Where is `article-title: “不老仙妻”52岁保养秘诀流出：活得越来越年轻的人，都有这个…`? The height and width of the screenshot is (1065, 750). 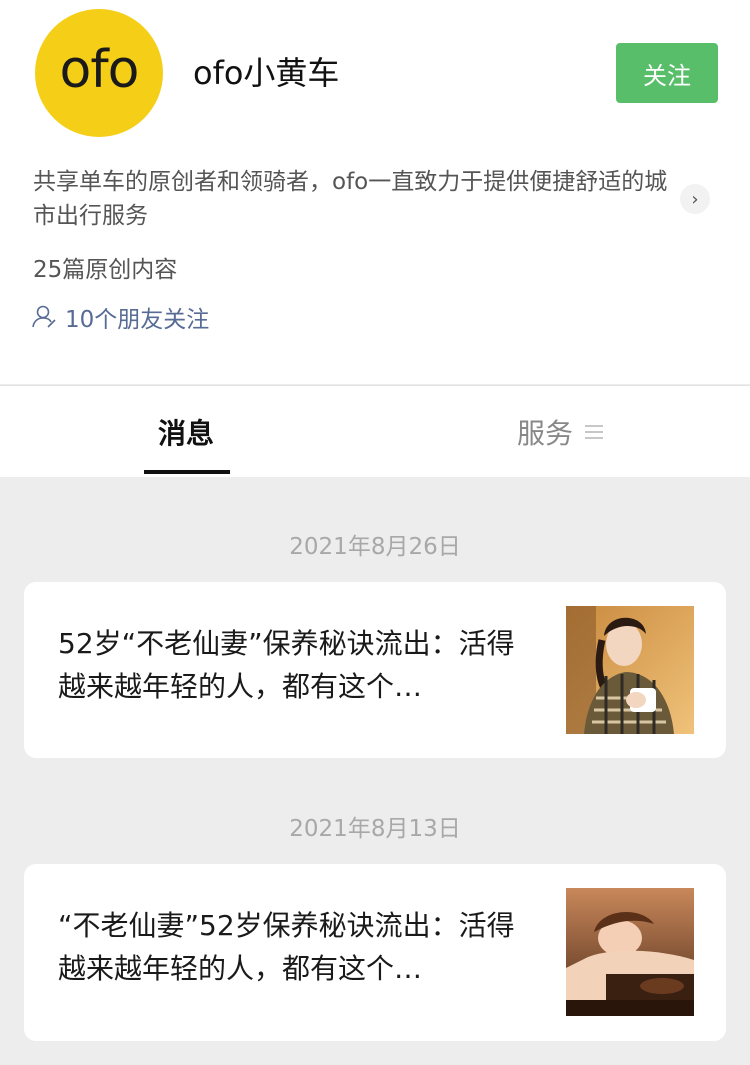 article-title: “不老仙妻”52岁保养秘诀流出：活得越来越年轻的人，都有这个… is located at coordinates (298, 947).